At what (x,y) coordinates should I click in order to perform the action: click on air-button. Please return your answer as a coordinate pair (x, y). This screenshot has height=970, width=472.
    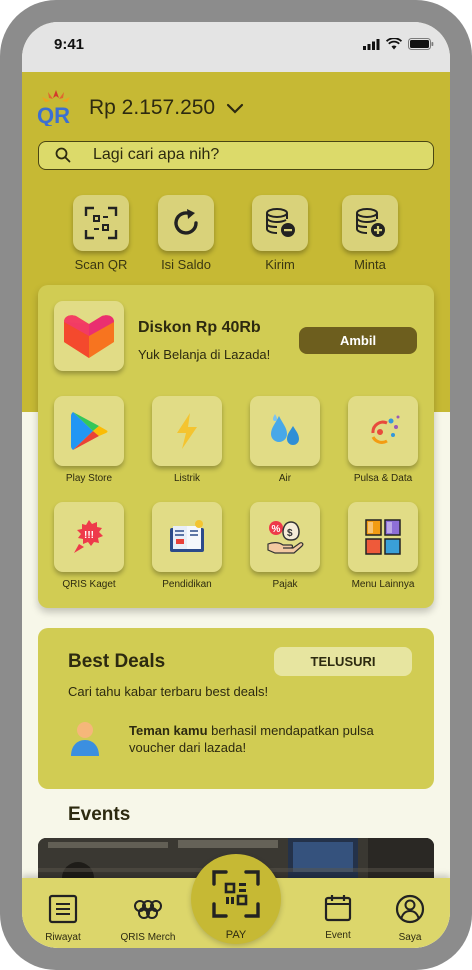
    Looking at the image, I should click on (285, 431).